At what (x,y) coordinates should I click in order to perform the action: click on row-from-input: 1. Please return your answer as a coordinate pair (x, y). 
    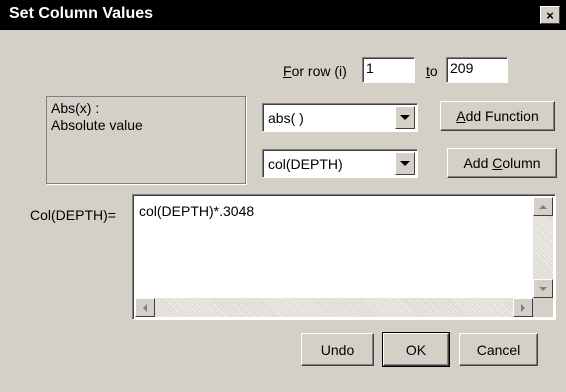
    Looking at the image, I should click on (388, 70).